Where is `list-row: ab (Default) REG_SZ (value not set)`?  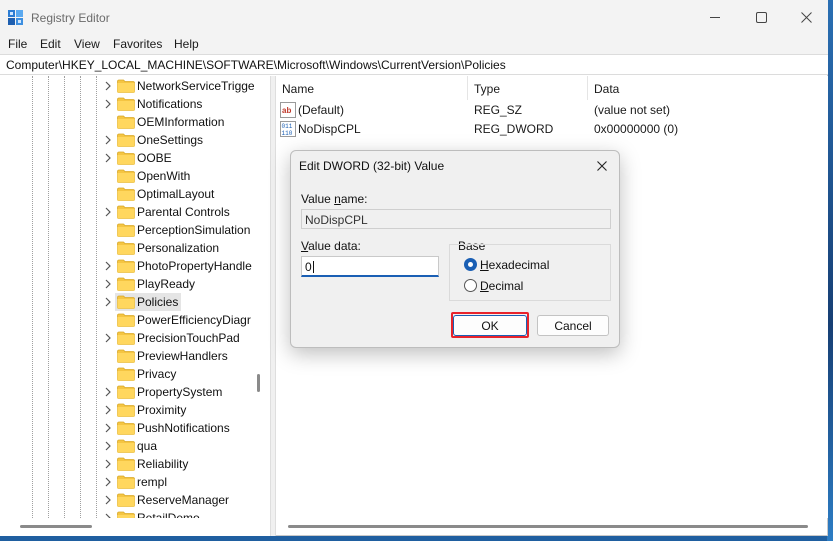
list-row: ab (Default) REG_SZ (value not set) is located at coordinates (552, 110).